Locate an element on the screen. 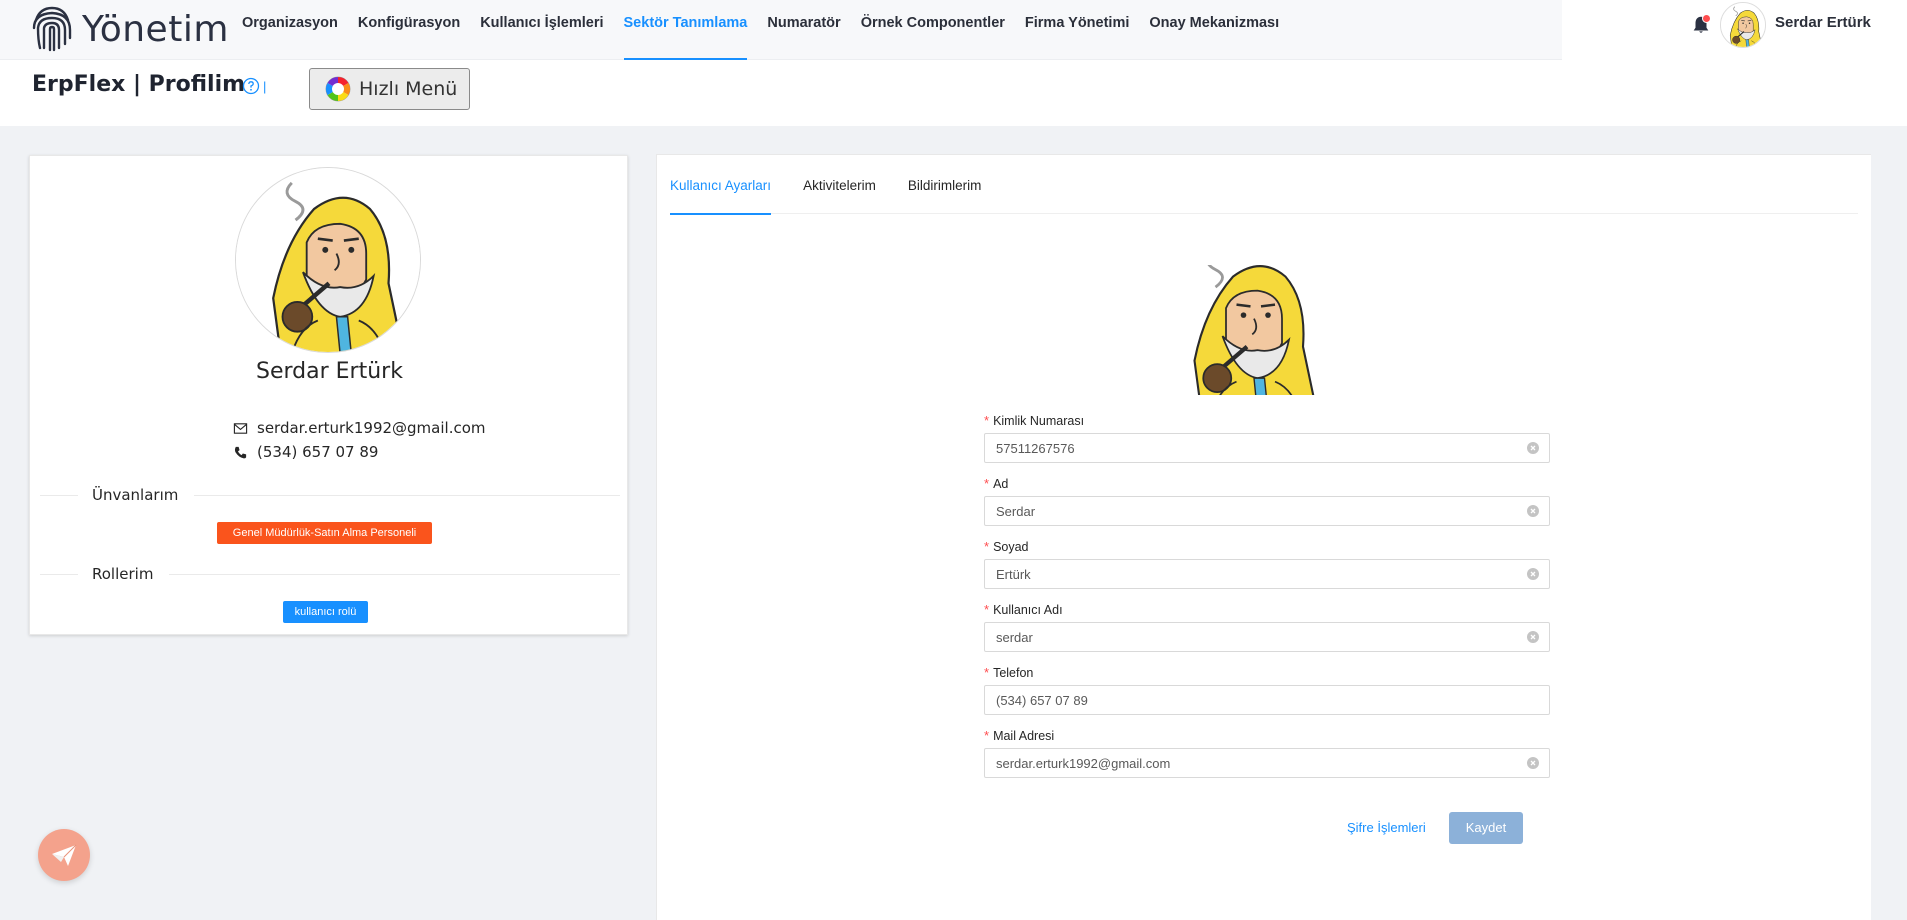  field-soyad: * Soyad is located at coordinates (1267, 568).